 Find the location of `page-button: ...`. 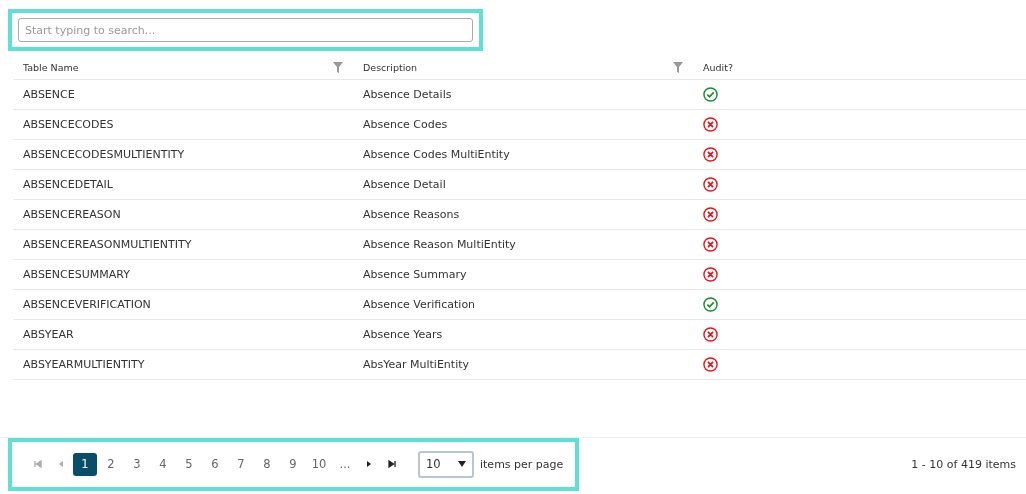

page-button: ... is located at coordinates (345, 464).